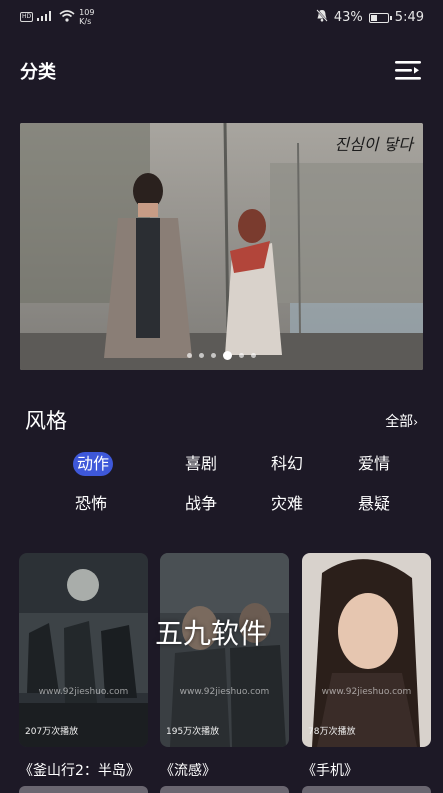 The width and height of the screenshot is (443, 793). I want to click on genre-tag: 科幻, so click(287, 464).